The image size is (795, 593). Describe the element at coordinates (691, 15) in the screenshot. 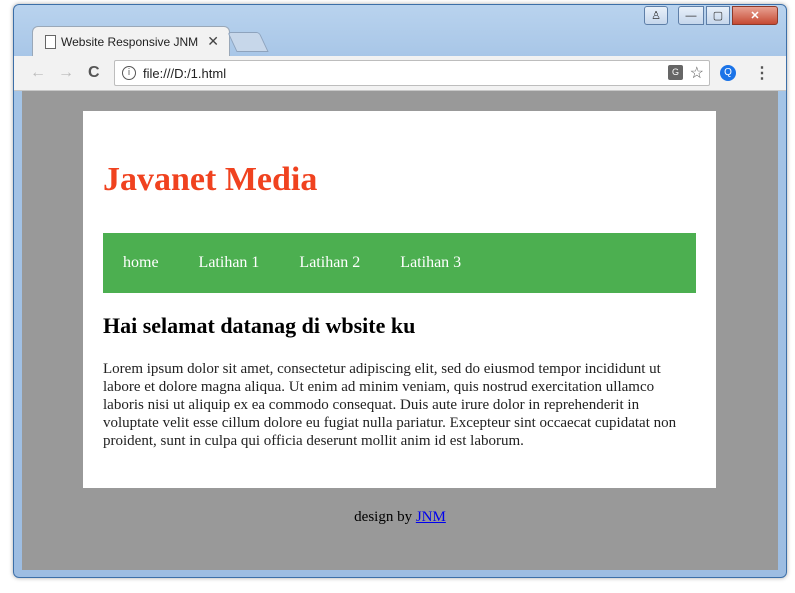

I see `minimize-button: —` at that location.